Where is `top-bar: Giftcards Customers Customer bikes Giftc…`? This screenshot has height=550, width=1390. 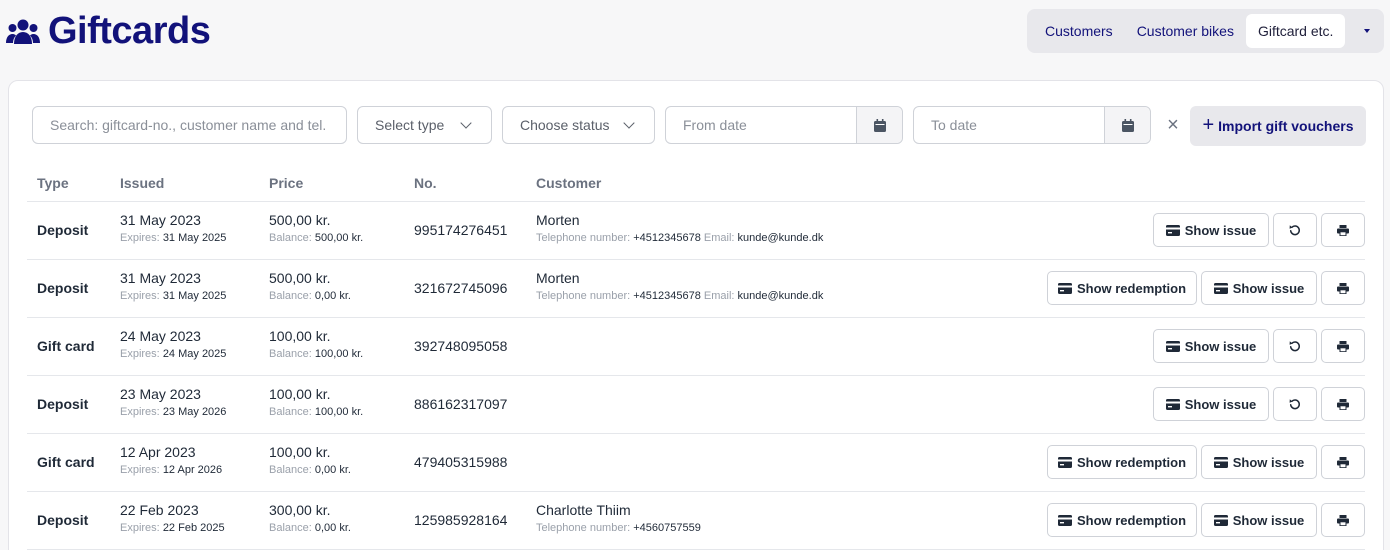
top-bar: Giftcards Customers Customer bikes Giftc… is located at coordinates (695, 35).